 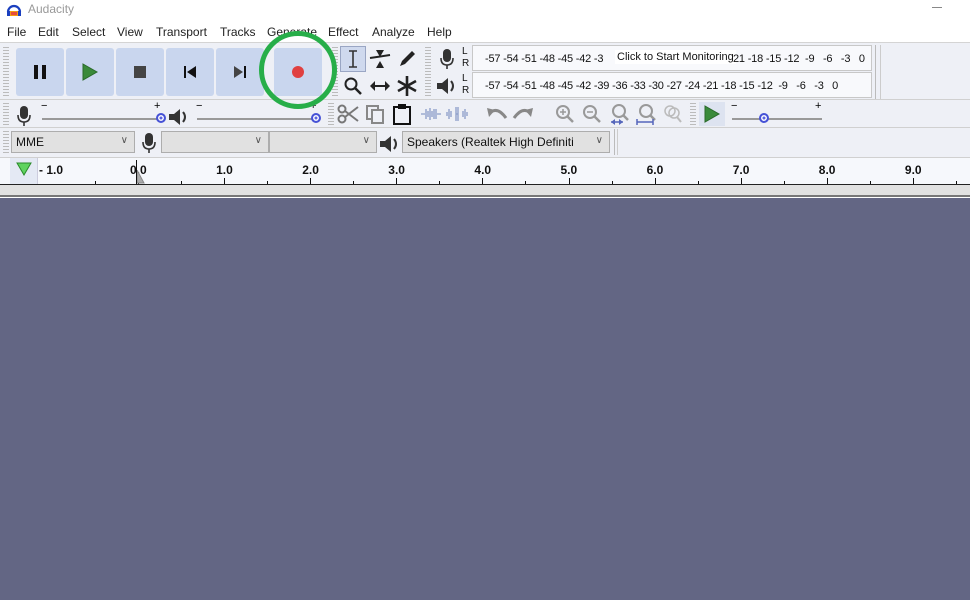 I want to click on trim-audio-button, so click(x=431, y=114).